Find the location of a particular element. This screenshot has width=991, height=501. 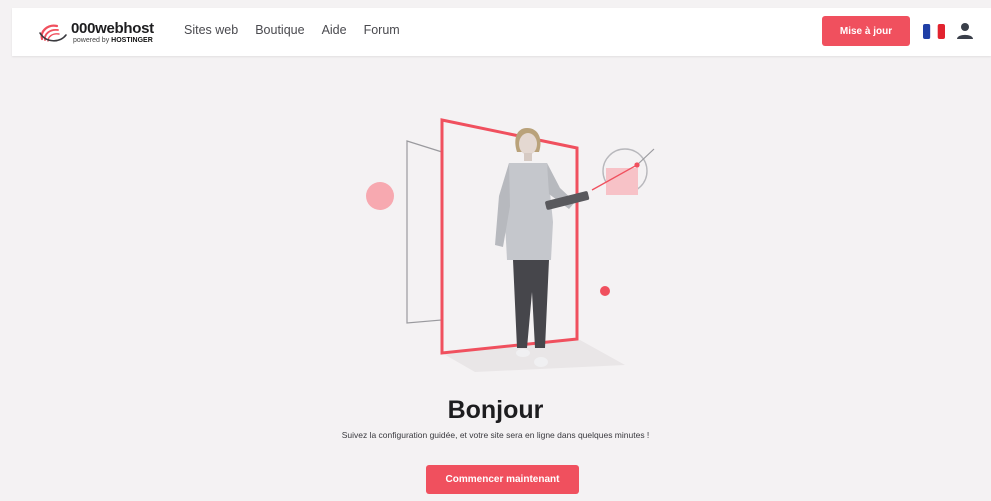

back-door-frame is located at coordinates (424, 232).